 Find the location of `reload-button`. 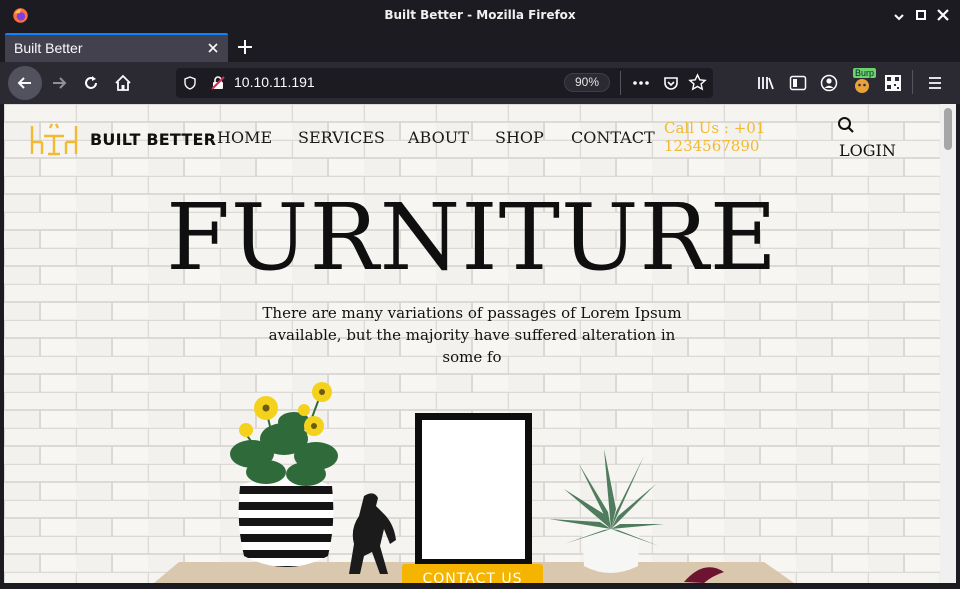

reload-button is located at coordinates (91, 83).